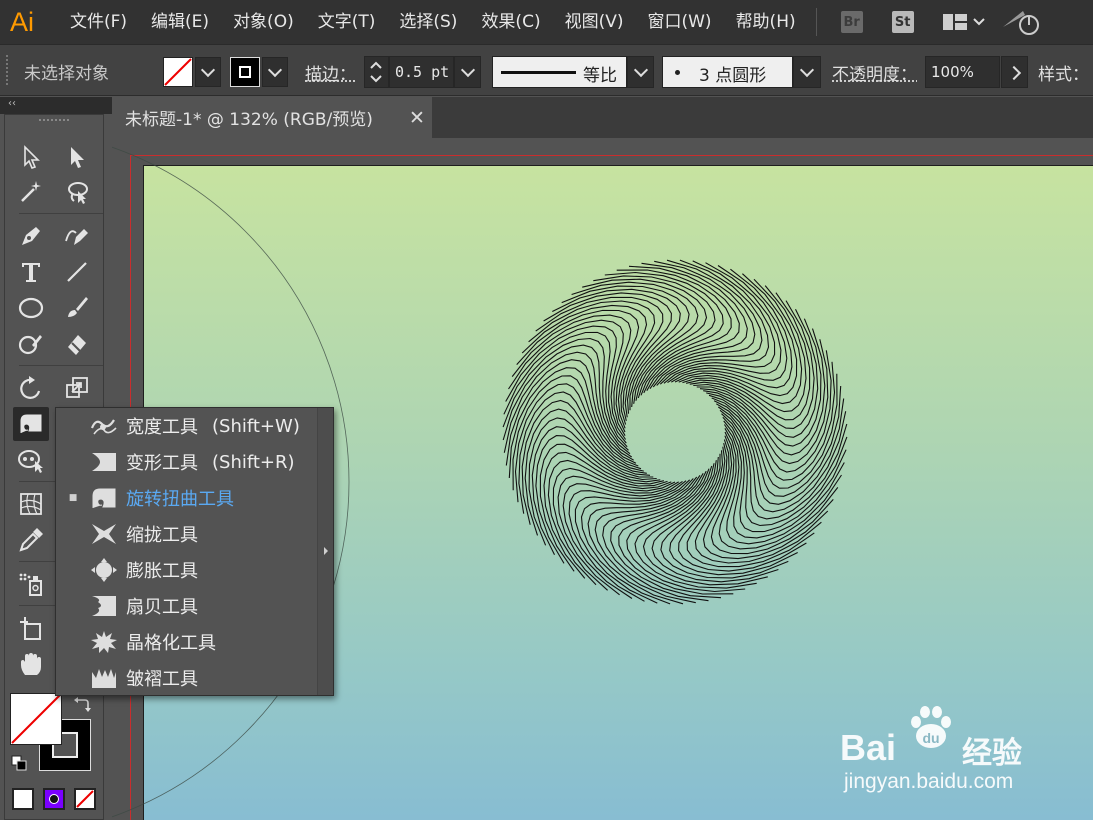  What do you see at coordinates (347, 22) in the screenshot?
I see `menu-type: 文字(T)` at bounding box center [347, 22].